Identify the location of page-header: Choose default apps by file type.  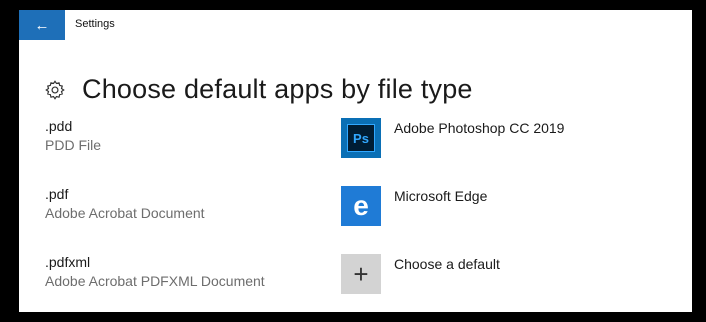
(258, 89).